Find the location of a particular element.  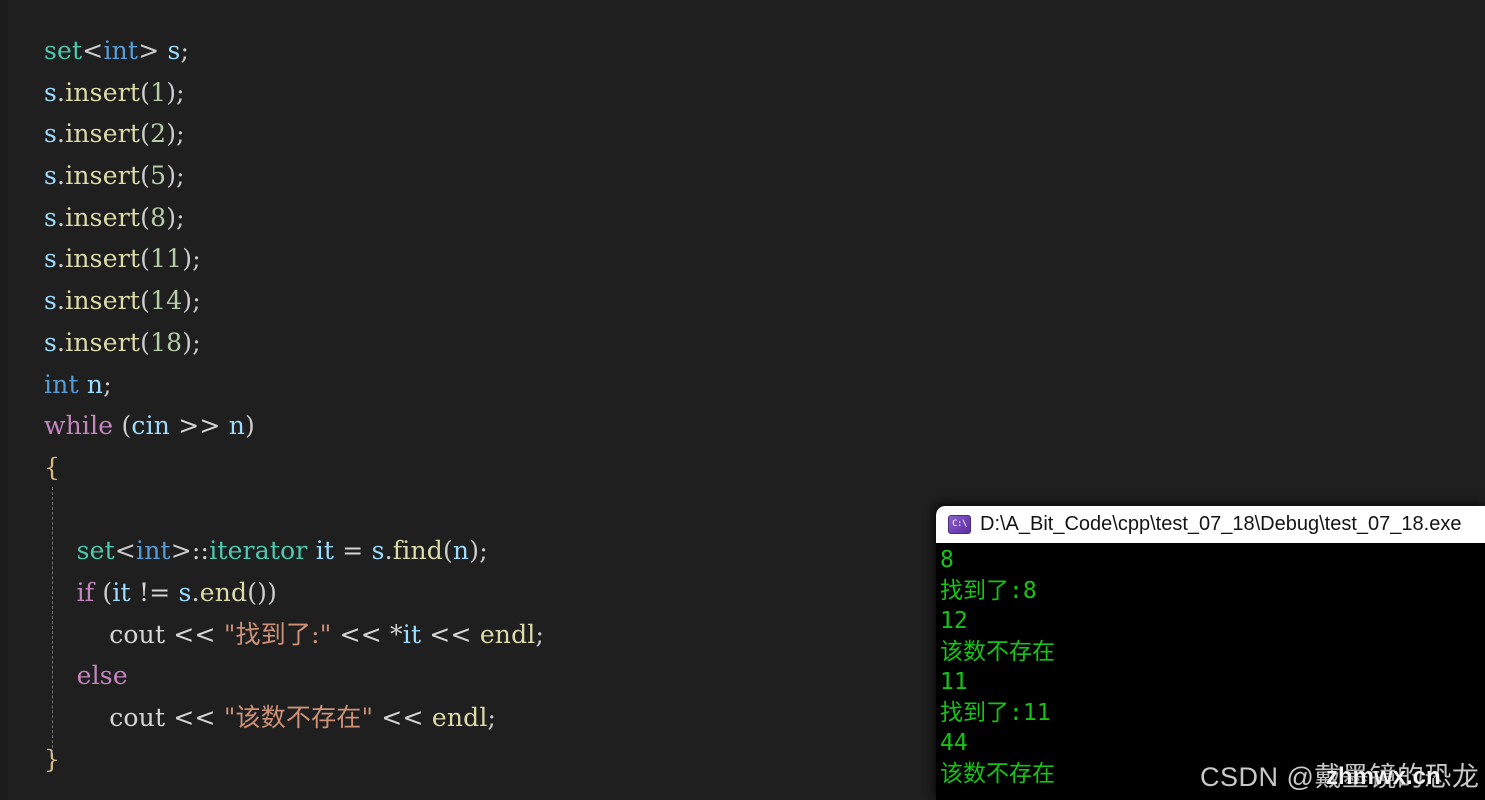

code-line: cout << "找到了:" << *it << endl; is located at coordinates (294, 635).